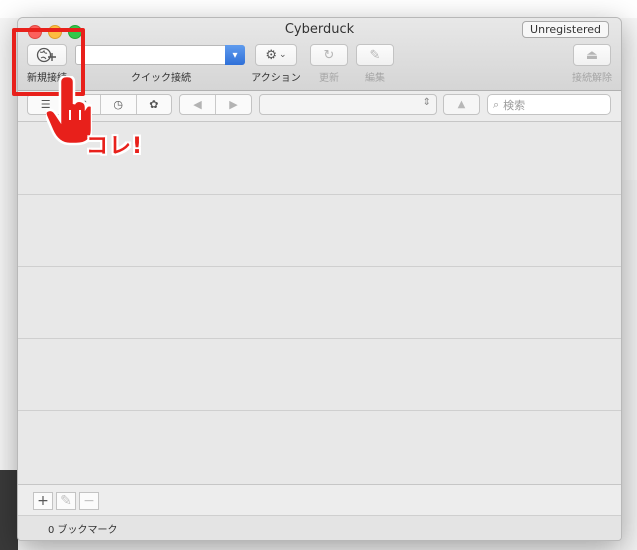  What do you see at coordinates (276, 78) in the screenshot?
I see `action-label: アクション` at bounding box center [276, 78].